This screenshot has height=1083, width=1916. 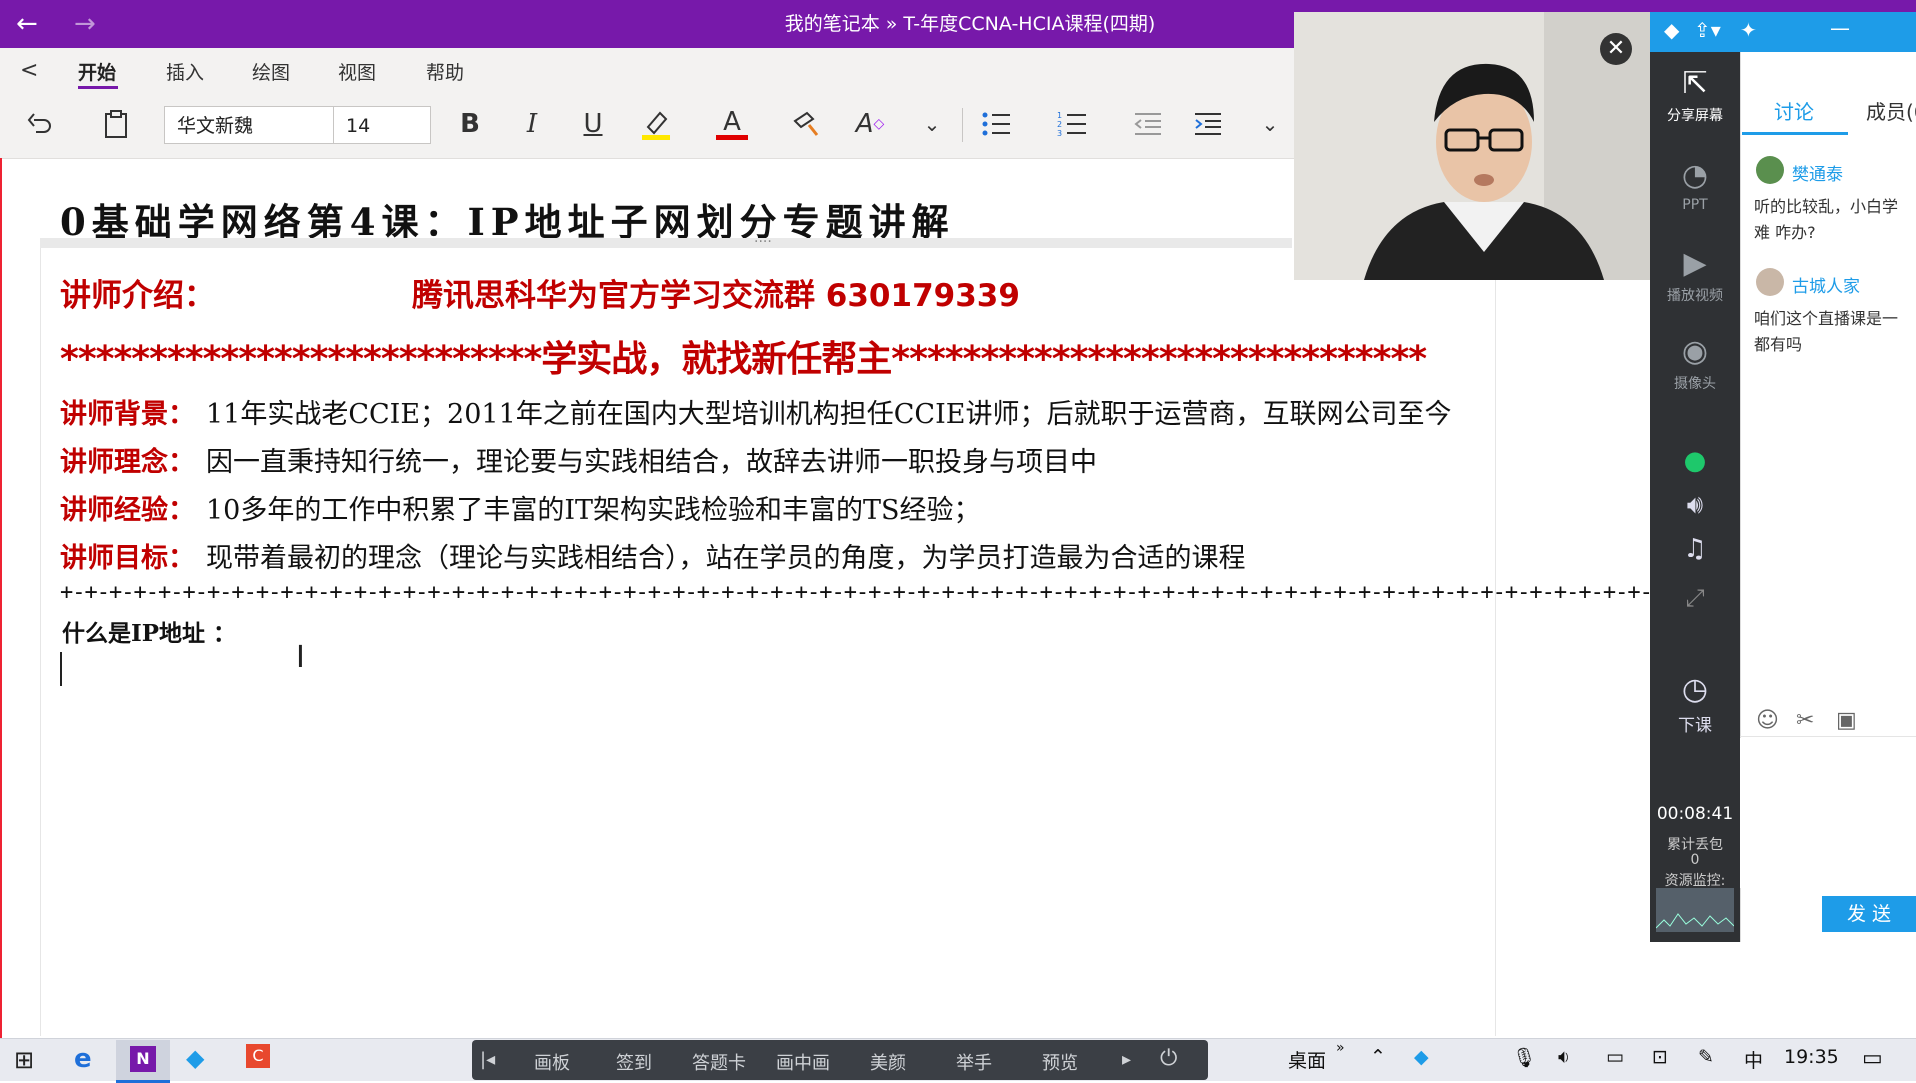 I want to click on decrease-indent-icon, so click(x=1148, y=124).